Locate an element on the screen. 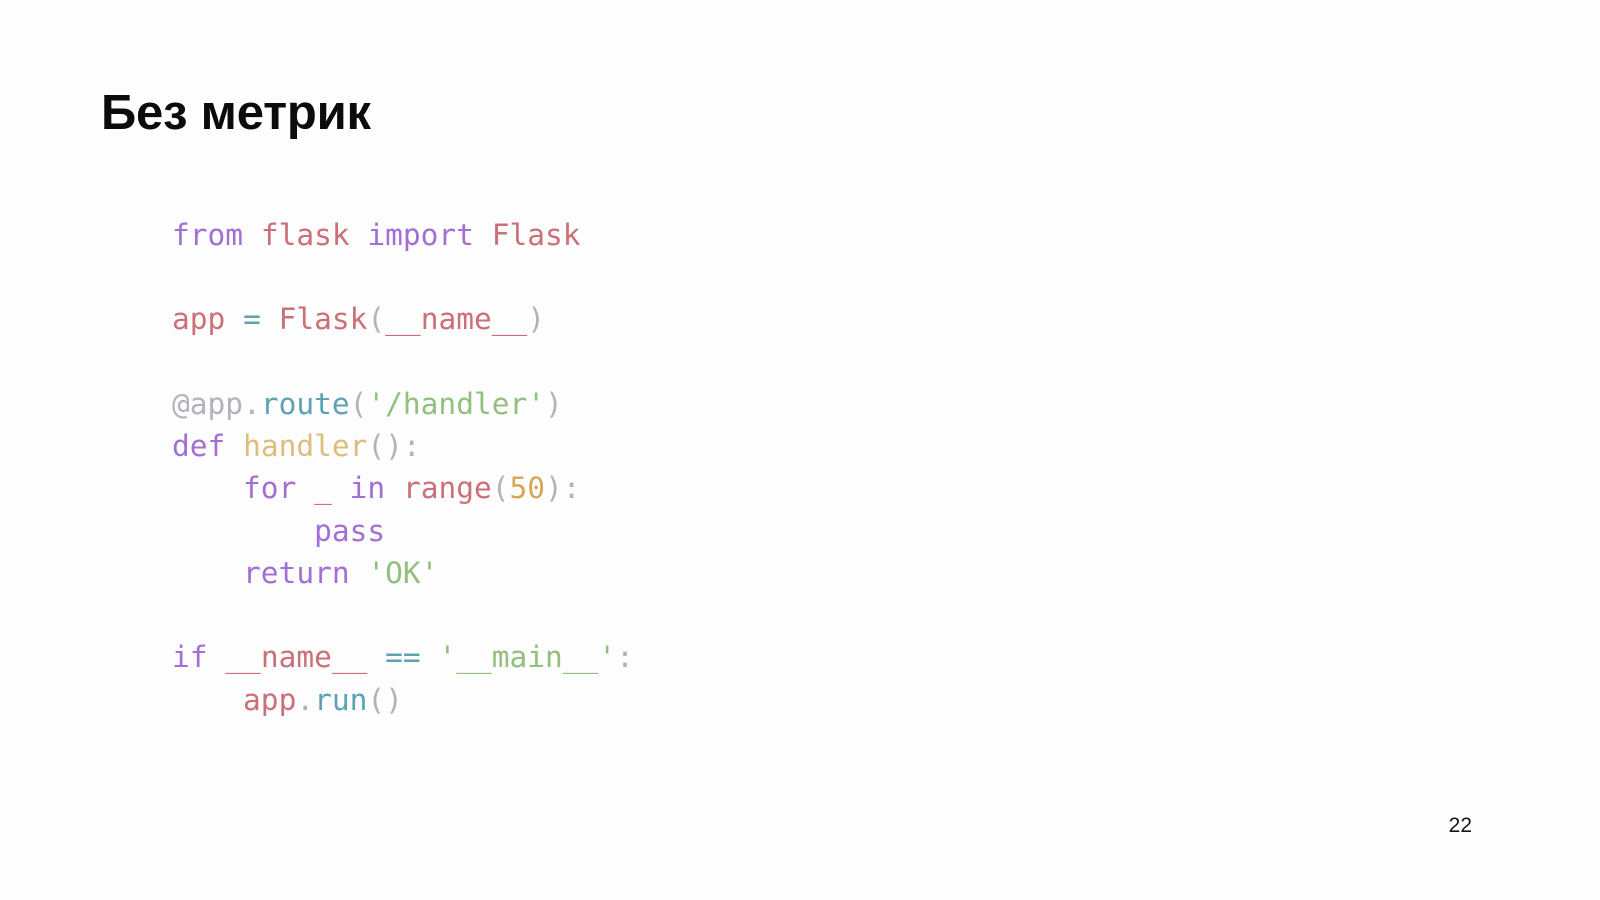 Image resolution: width=1600 pixels, height=900 pixels. code-token-operator: run is located at coordinates (341, 699).